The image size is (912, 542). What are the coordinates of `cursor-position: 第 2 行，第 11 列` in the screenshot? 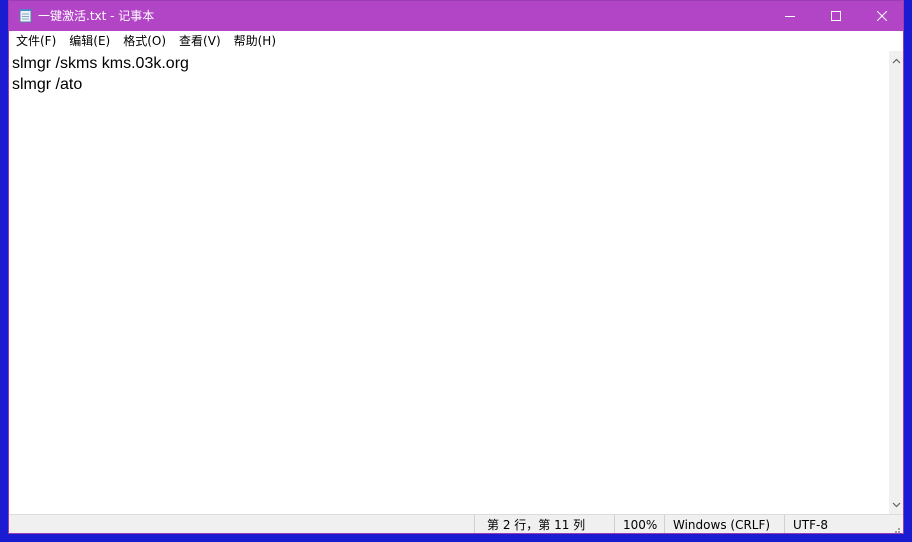 It's located at (544, 524).